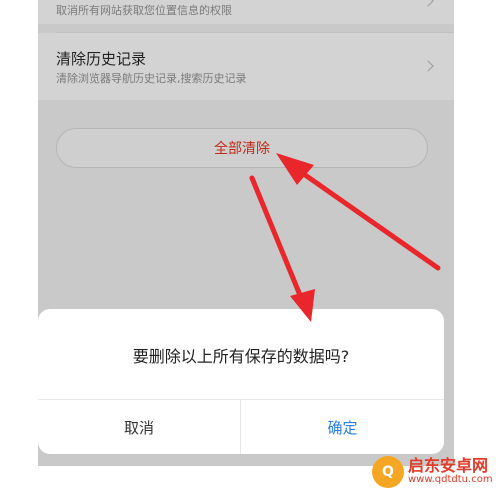 The height and width of the screenshot is (491, 500). Describe the element at coordinates (450, 479) in the screenshot. I see `watermark-url: www.qdtdtu.com` at that location.